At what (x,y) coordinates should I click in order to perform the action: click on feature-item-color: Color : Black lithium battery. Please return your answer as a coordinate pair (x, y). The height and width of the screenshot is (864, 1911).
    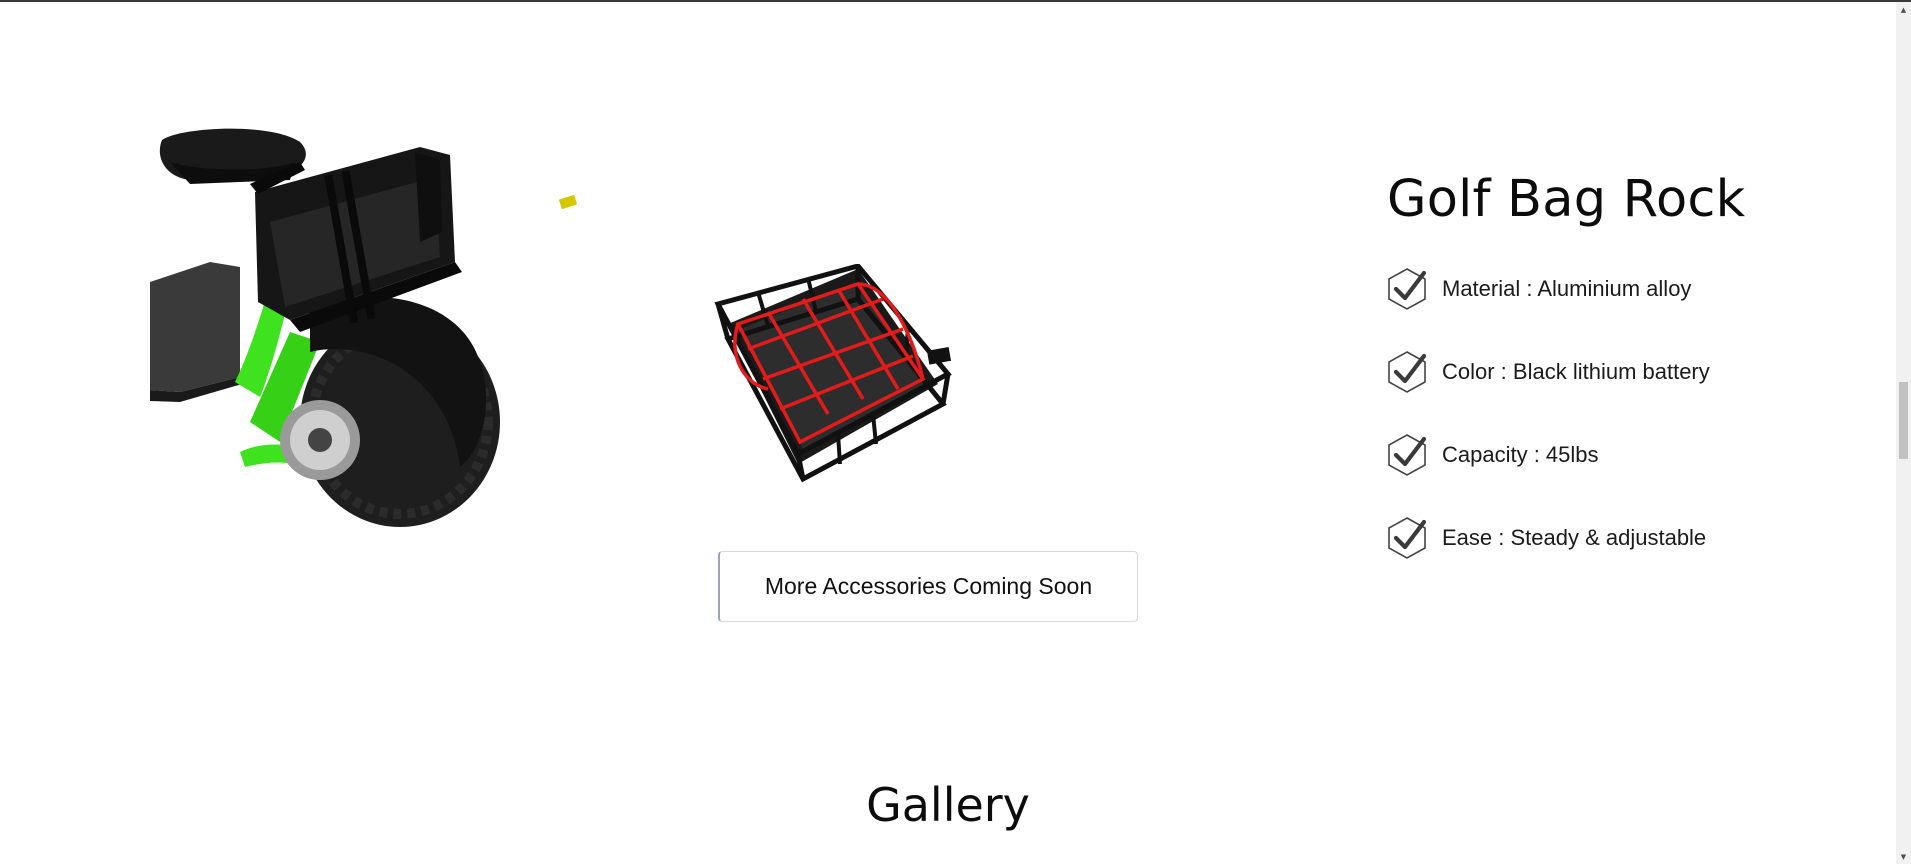
    Looking at the image, I should click on (1548, 372).